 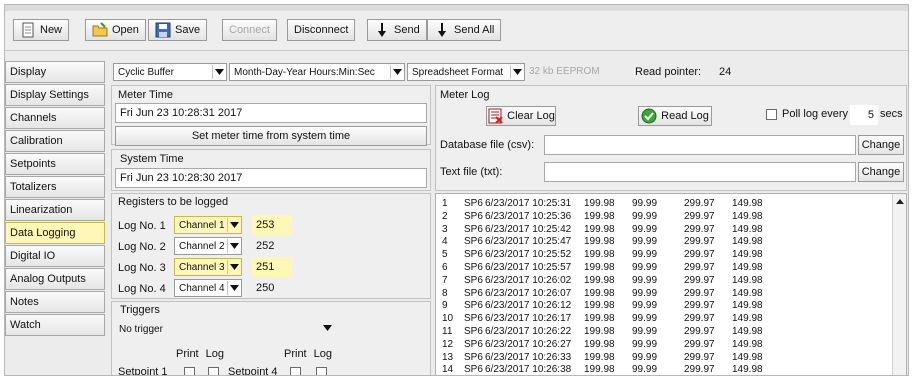 I want to click on log-scrollbar, so click(x=899, y=284).